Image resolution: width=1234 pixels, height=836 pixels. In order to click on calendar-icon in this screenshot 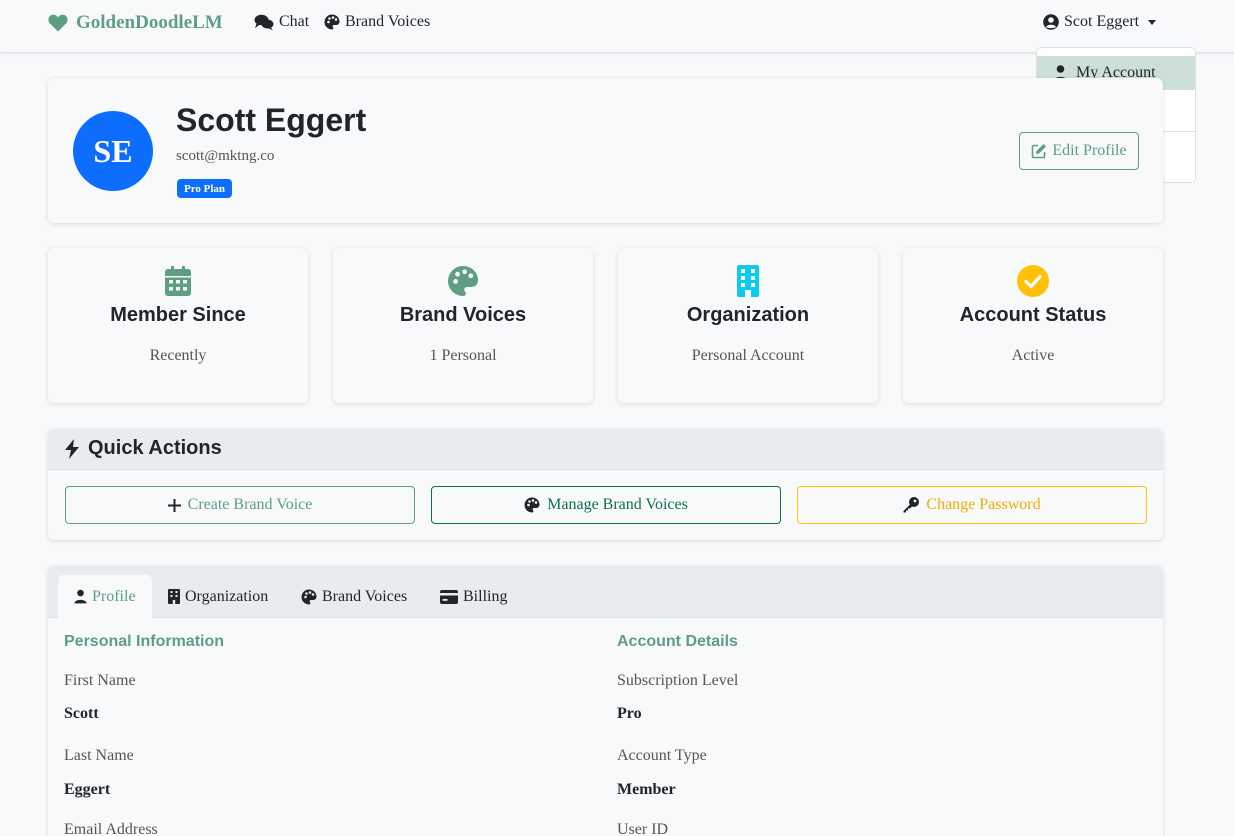, I will do `click(178, 281)`.